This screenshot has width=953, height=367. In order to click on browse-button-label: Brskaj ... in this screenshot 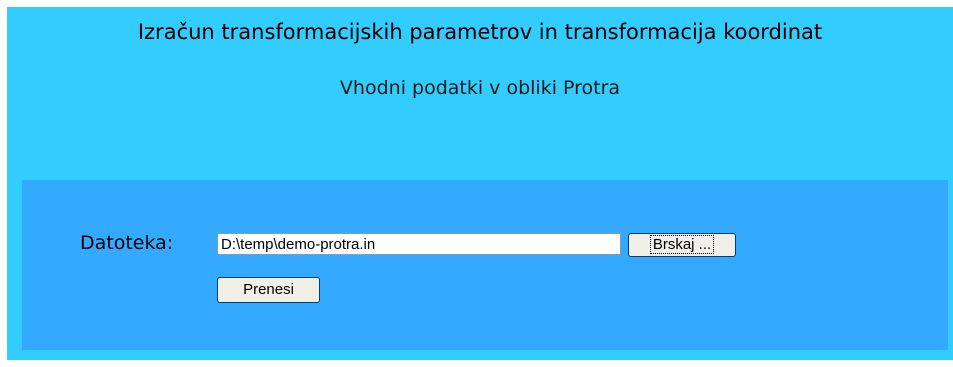, I will do `click(682, 244)`.